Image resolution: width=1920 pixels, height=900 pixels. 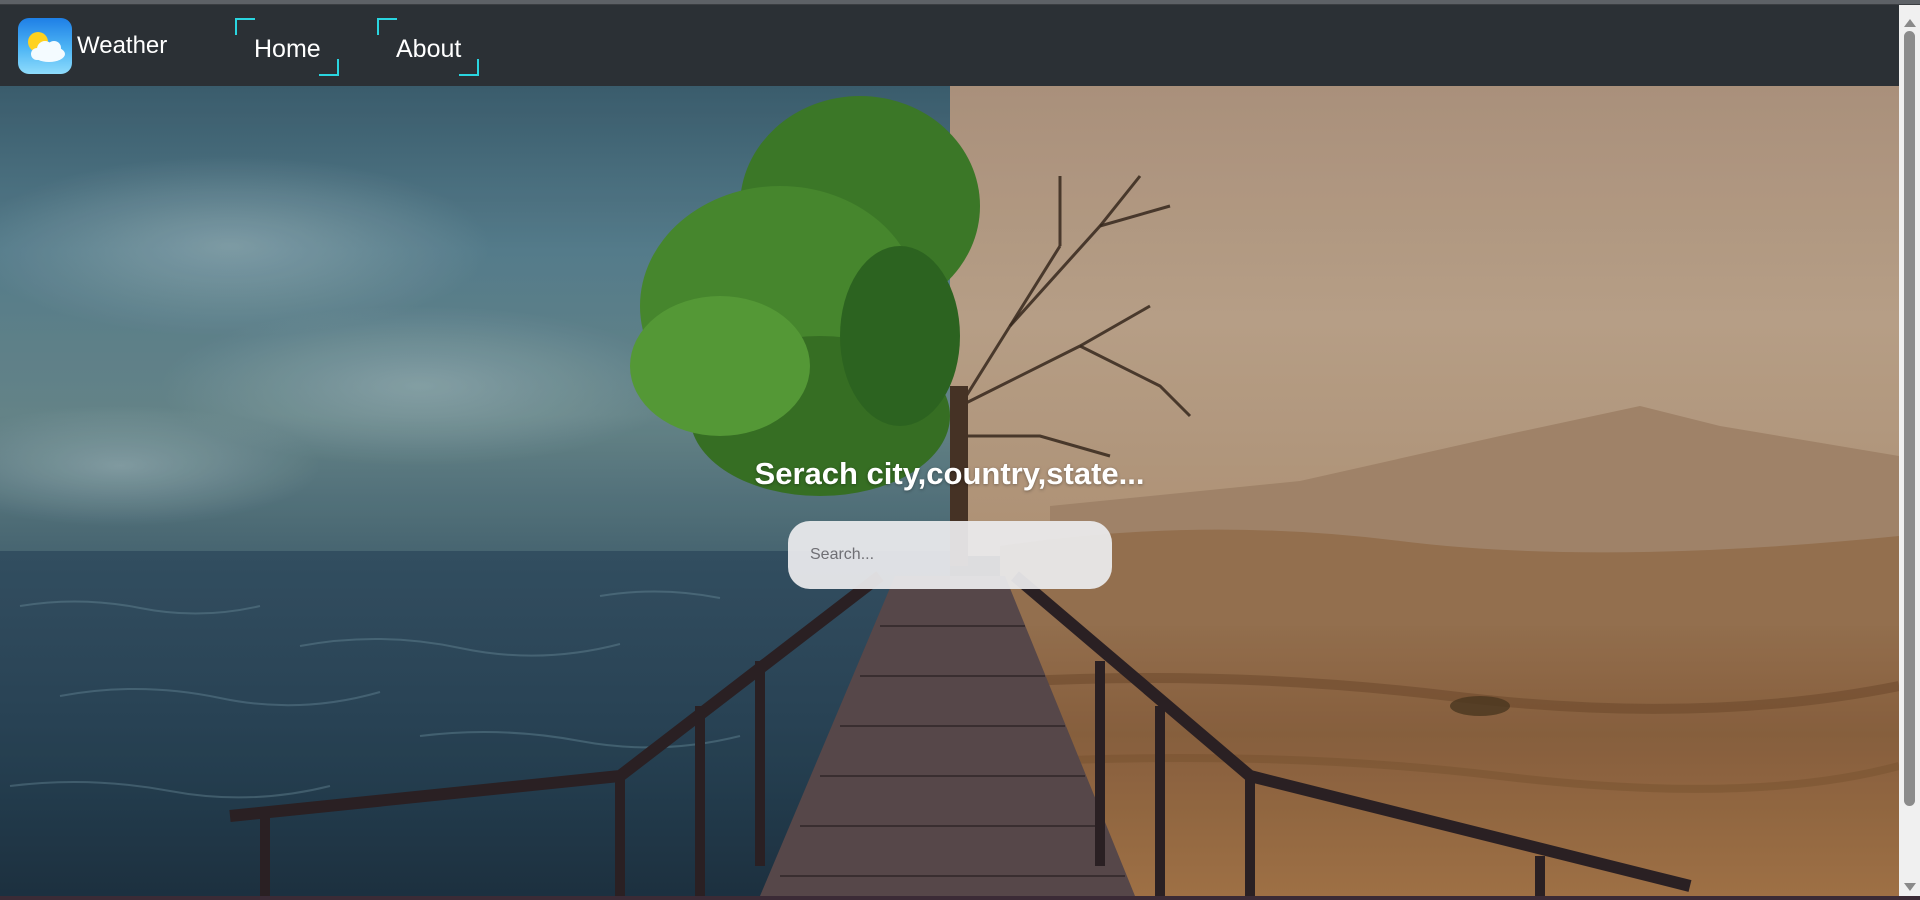 I want to click on scroll-up-arrow-icon, so click(x=1910, y=23).